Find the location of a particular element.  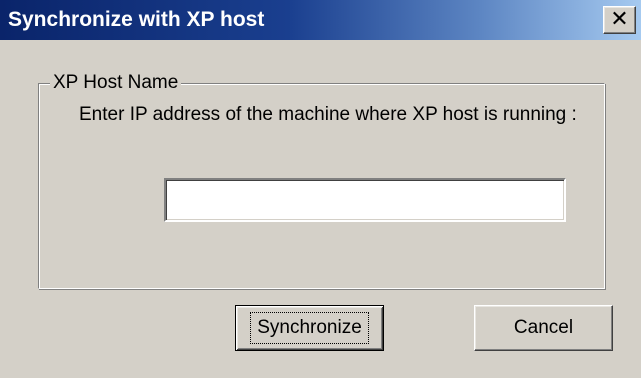

cancel-button: Cancel is located at coordinates (543, 328).